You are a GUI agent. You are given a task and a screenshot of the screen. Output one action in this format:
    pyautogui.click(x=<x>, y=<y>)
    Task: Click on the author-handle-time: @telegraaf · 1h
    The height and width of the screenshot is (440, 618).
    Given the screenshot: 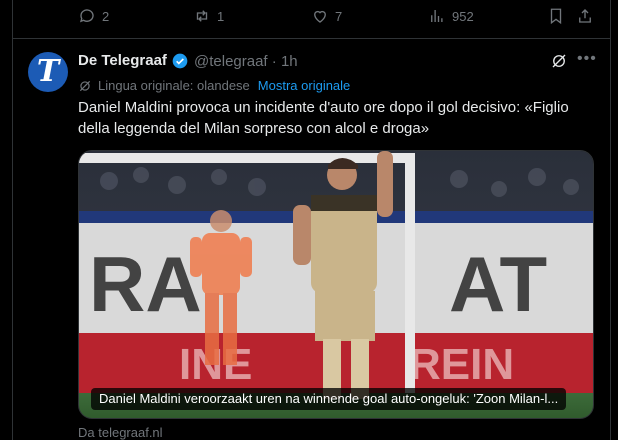 What is the action you would take?
    pyautogui.click(x=246, y=61)
    